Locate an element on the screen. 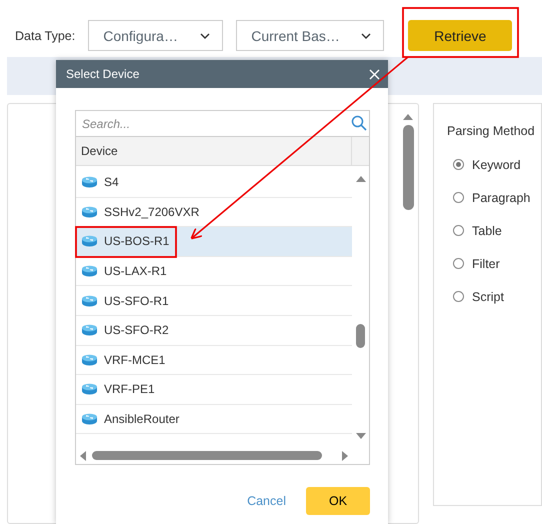 This screenshot has width=542, height=524. data-type-label: Data Type: is located at coordinates (45, 35).